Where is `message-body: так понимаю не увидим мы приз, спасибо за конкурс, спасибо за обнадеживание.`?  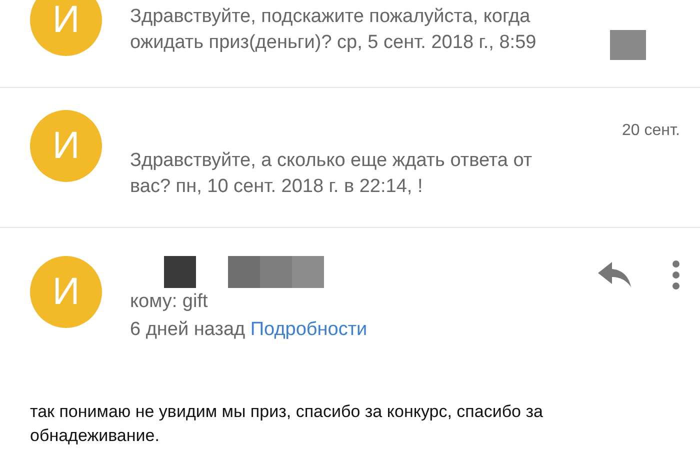 message-body: так понимаю не увидим мы приз, спасибо за конкурс, спасибо за обнадеживание. is located at coordinates (286, 424).